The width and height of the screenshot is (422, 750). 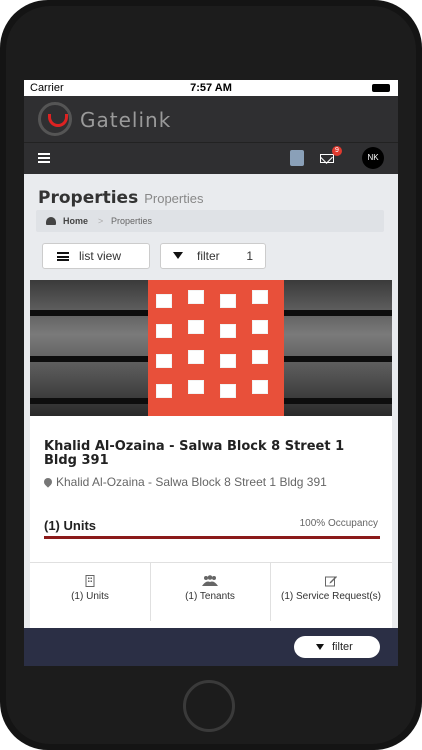 What do you see at coordinates (44, 158) in the screenshot?
I see `menu-icon` at bounding box center [44, 158].